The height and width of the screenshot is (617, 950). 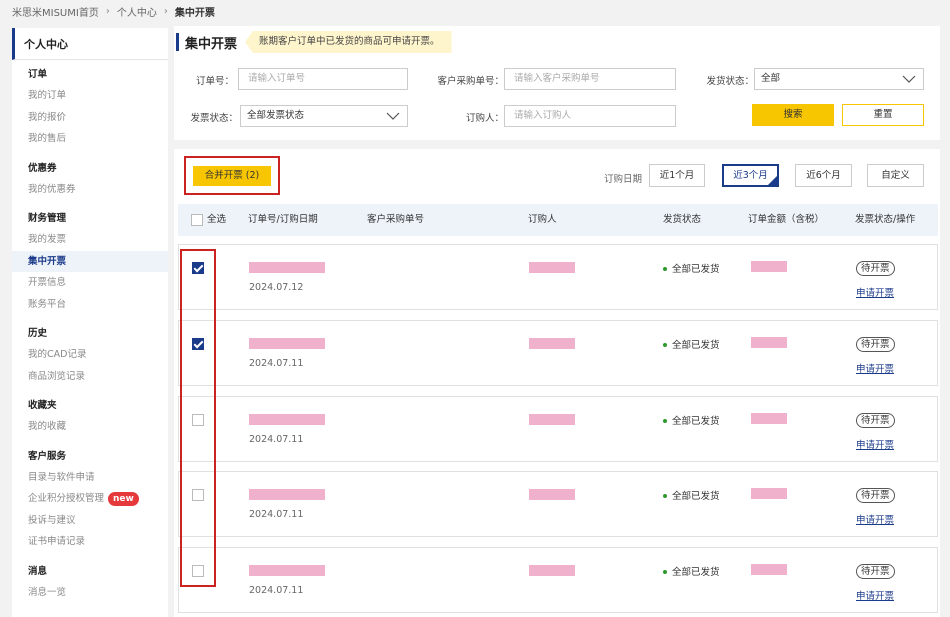 What do you see at coordinates (90, 96) in the screenshot?
I see `sidebar-item-my-orders: 我的订单` at bounding box center [90, 96].